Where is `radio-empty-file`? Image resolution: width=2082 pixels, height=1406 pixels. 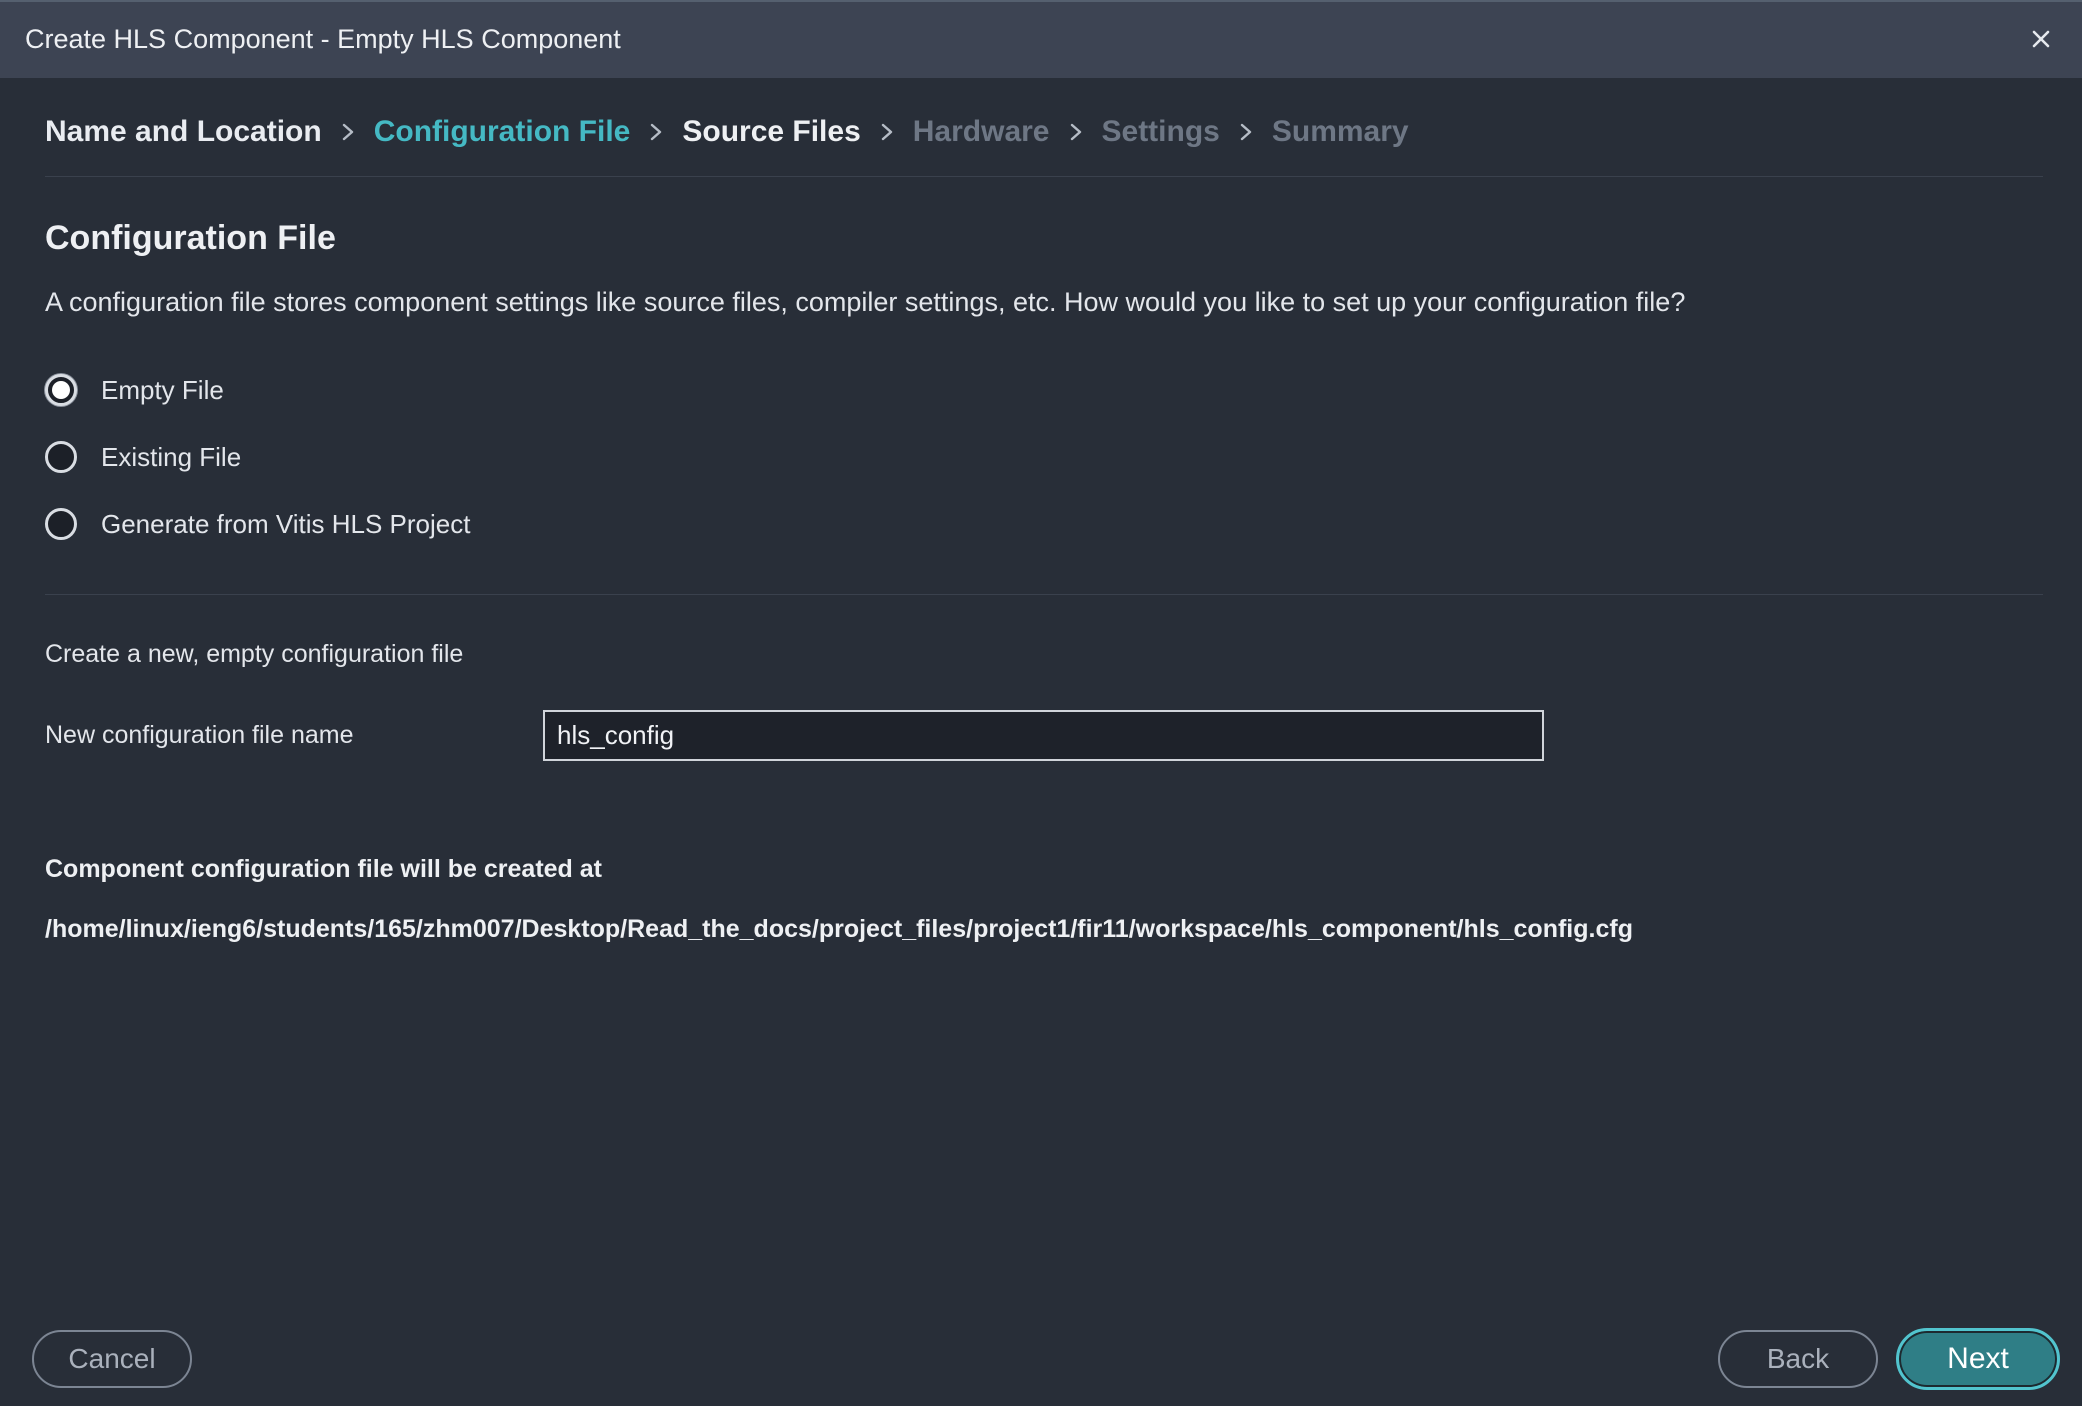 radio-empty-file is located at coordinates (61, 390).